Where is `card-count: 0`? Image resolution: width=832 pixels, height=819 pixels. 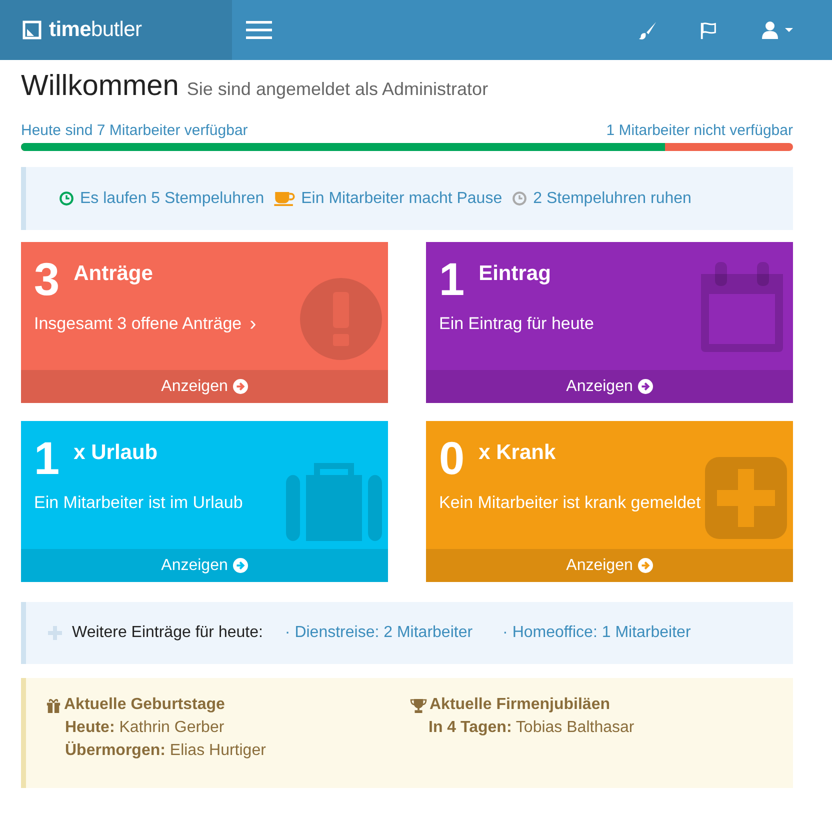
card-count: 0 is located at coordinates (452, 458).